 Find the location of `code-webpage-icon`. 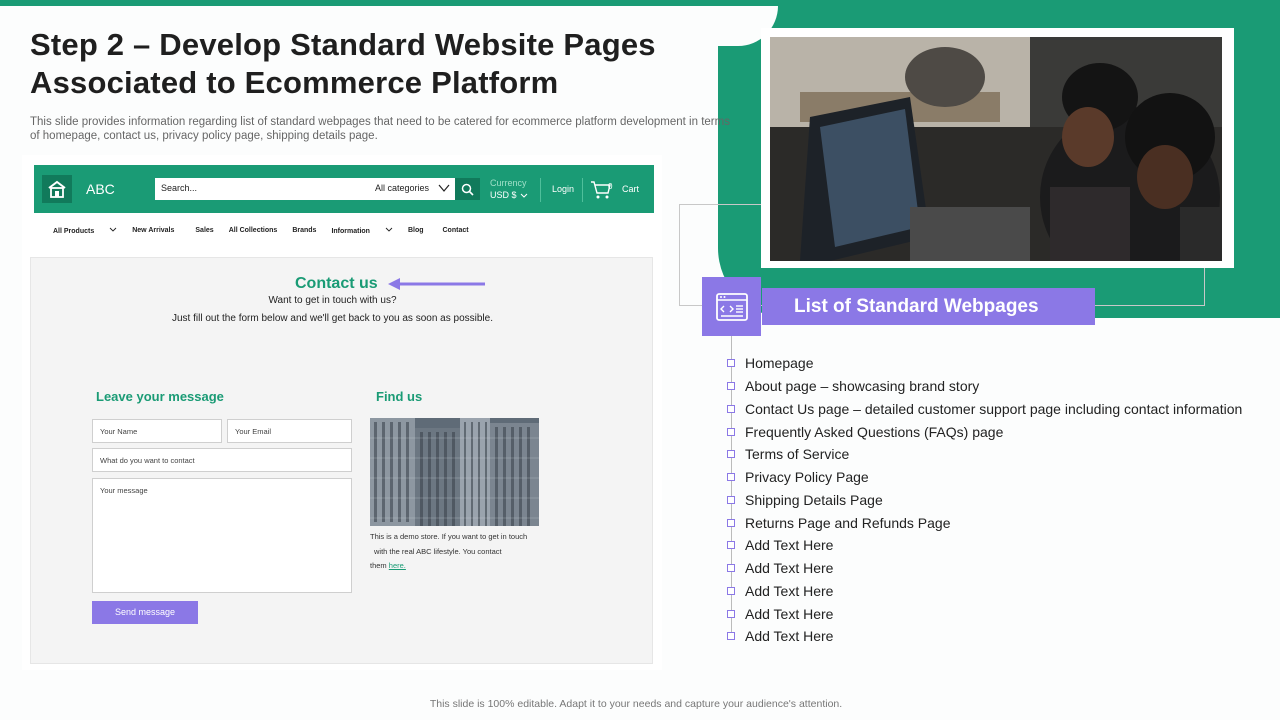

code-webpage-icon is located at coordinates (731, 306).